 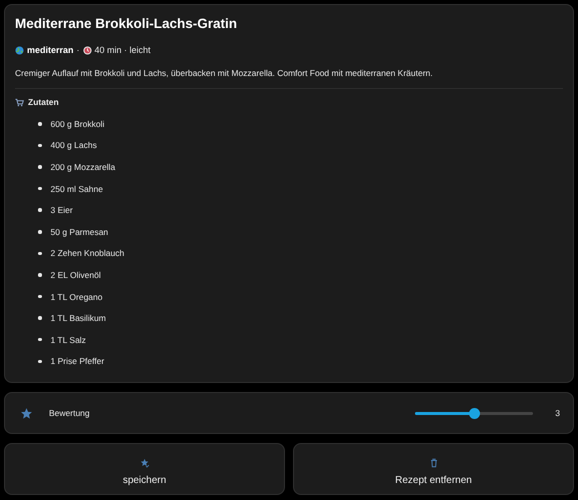 I want to click on recipe-description: Cremiger Auflauf mit Brokkoli und Lachs, überbacken mit Mozzarella. Comfort Food mit mediterranen Kräutern., so click(x=224, y=73).